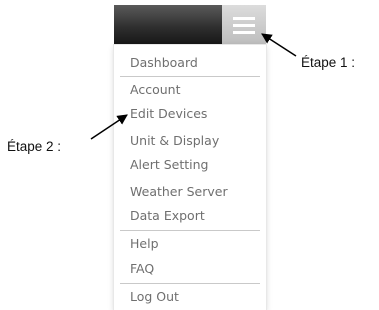  What do you see at coordinates (109, 127) in the screenshot?
I see `step2-arrow` at bounding box center [109, 127].